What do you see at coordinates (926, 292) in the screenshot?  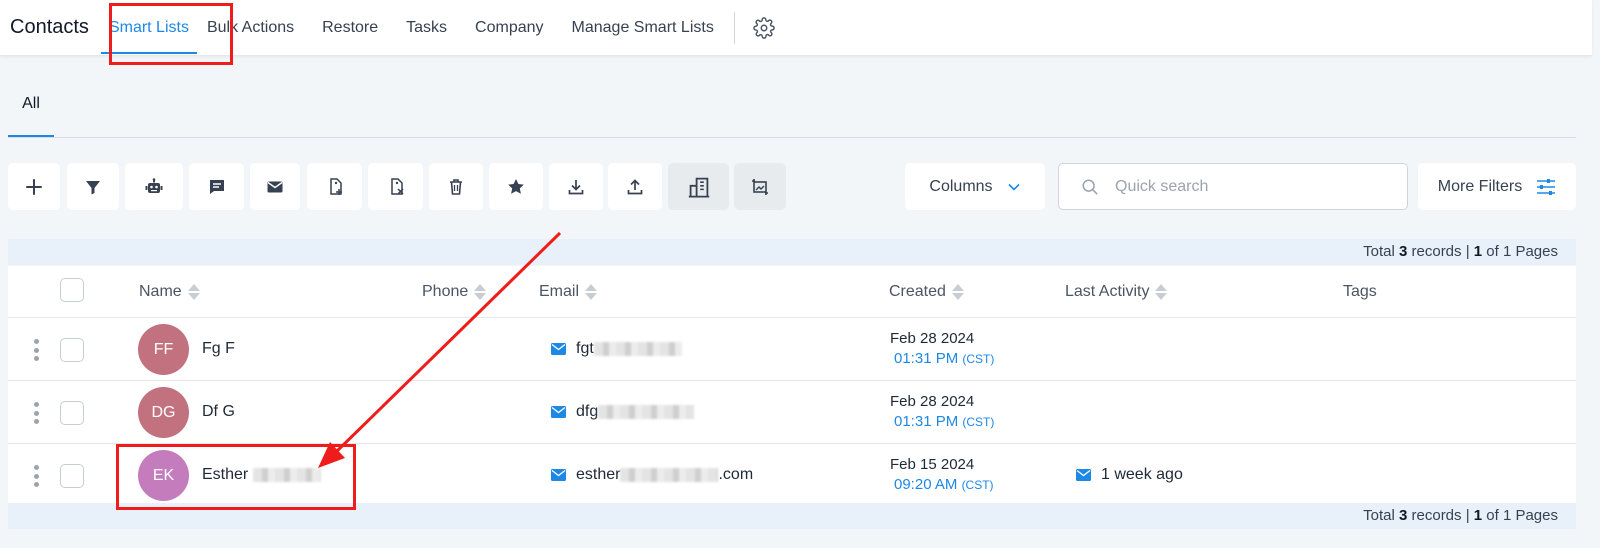 I see `column-created: Created` at bounding box center [926, 292].